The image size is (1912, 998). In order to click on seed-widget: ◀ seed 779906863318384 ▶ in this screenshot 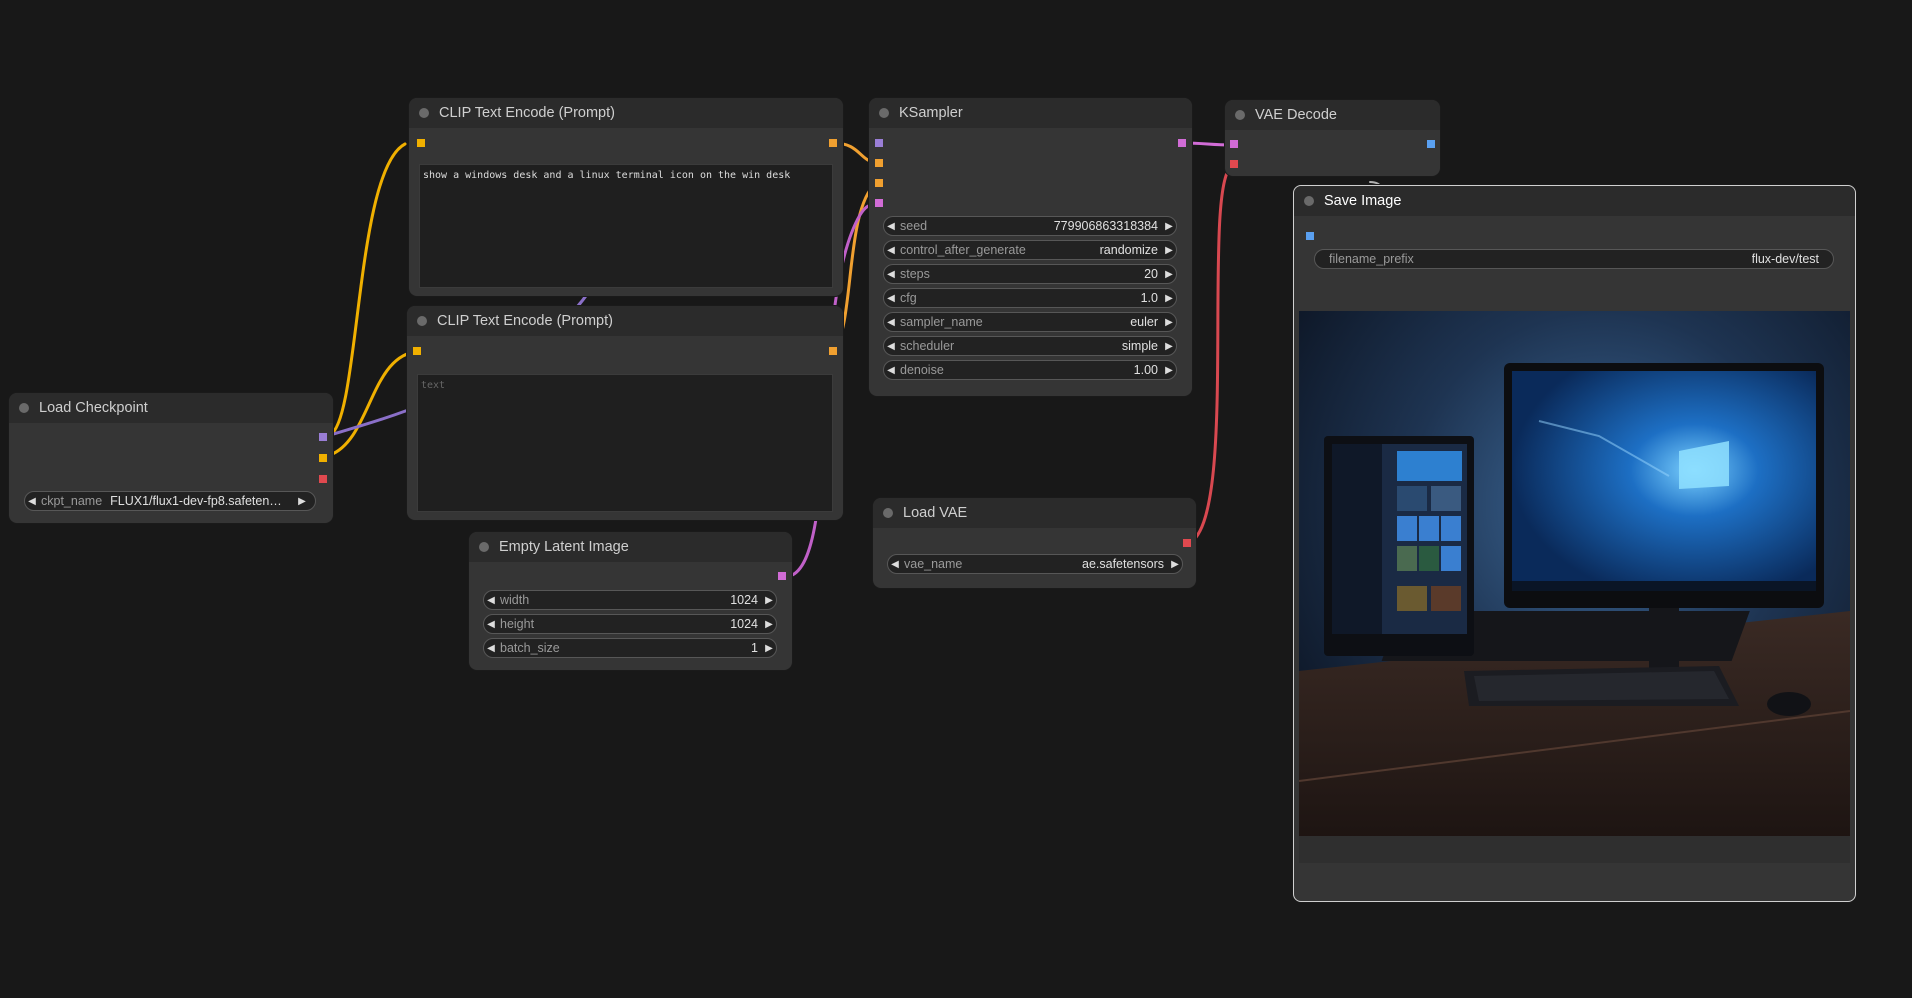, I will do `click(1030, 226)`.